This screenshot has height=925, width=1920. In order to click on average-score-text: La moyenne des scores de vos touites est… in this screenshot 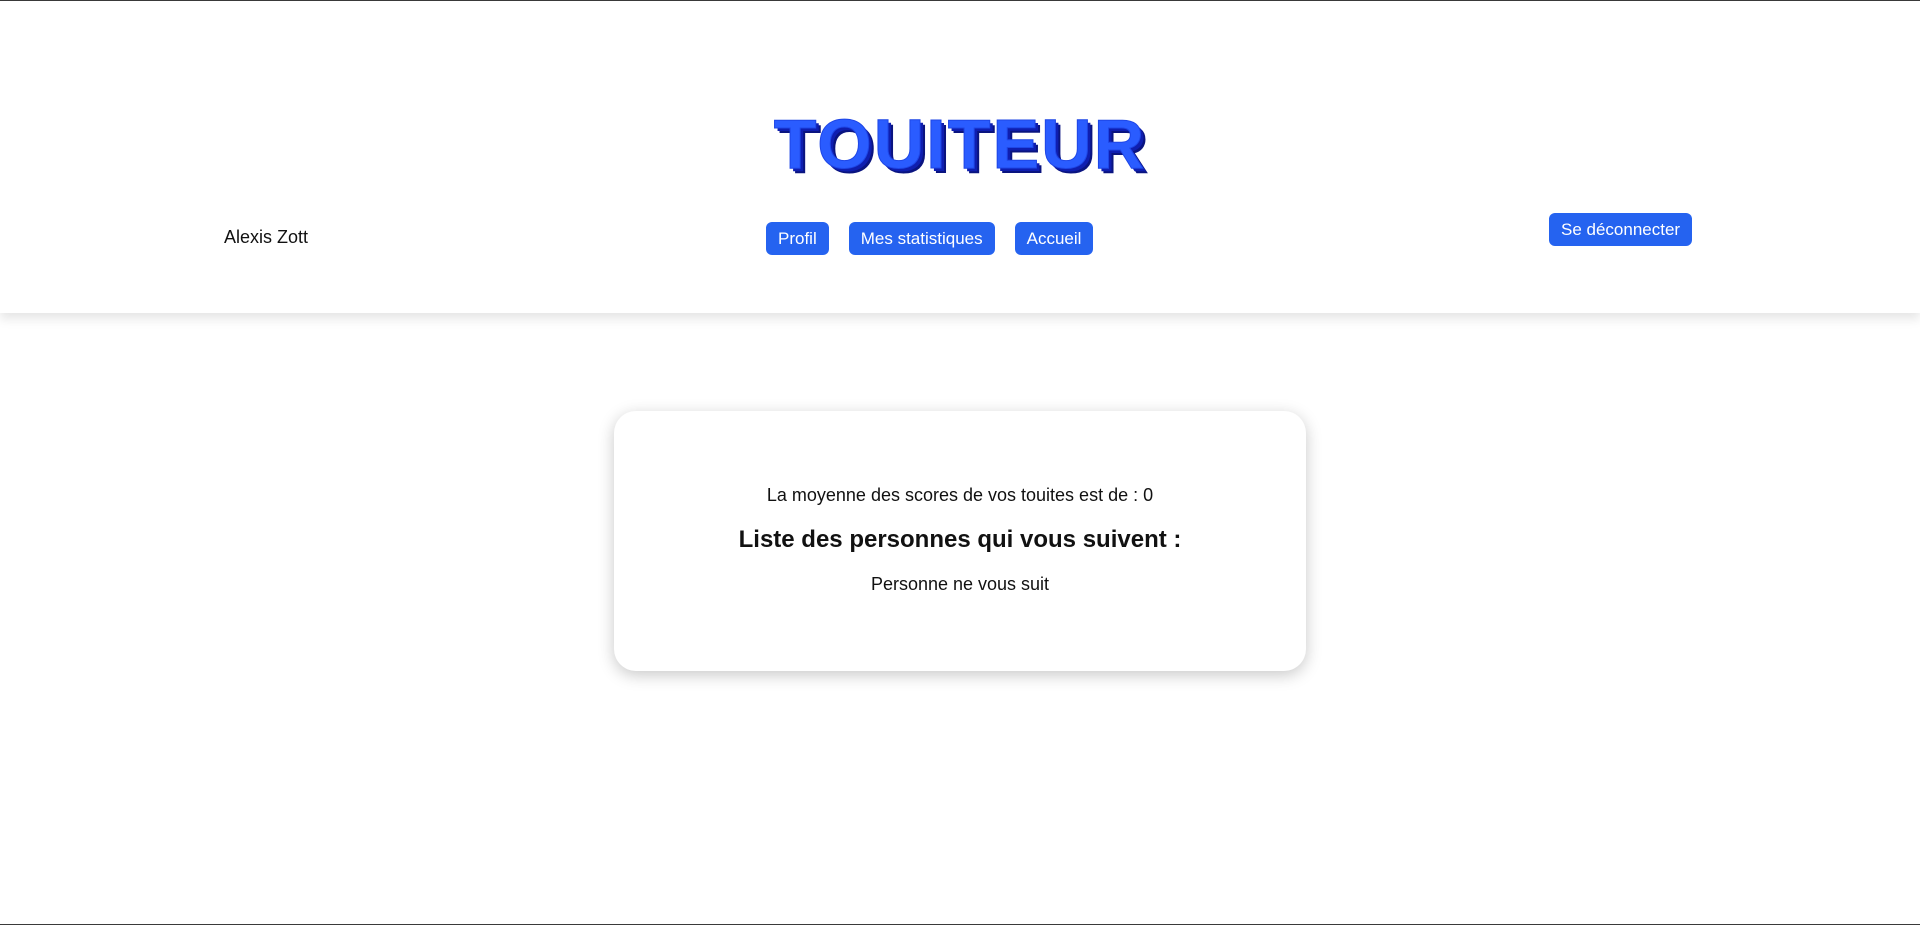, I will do `click(960, 495)`.